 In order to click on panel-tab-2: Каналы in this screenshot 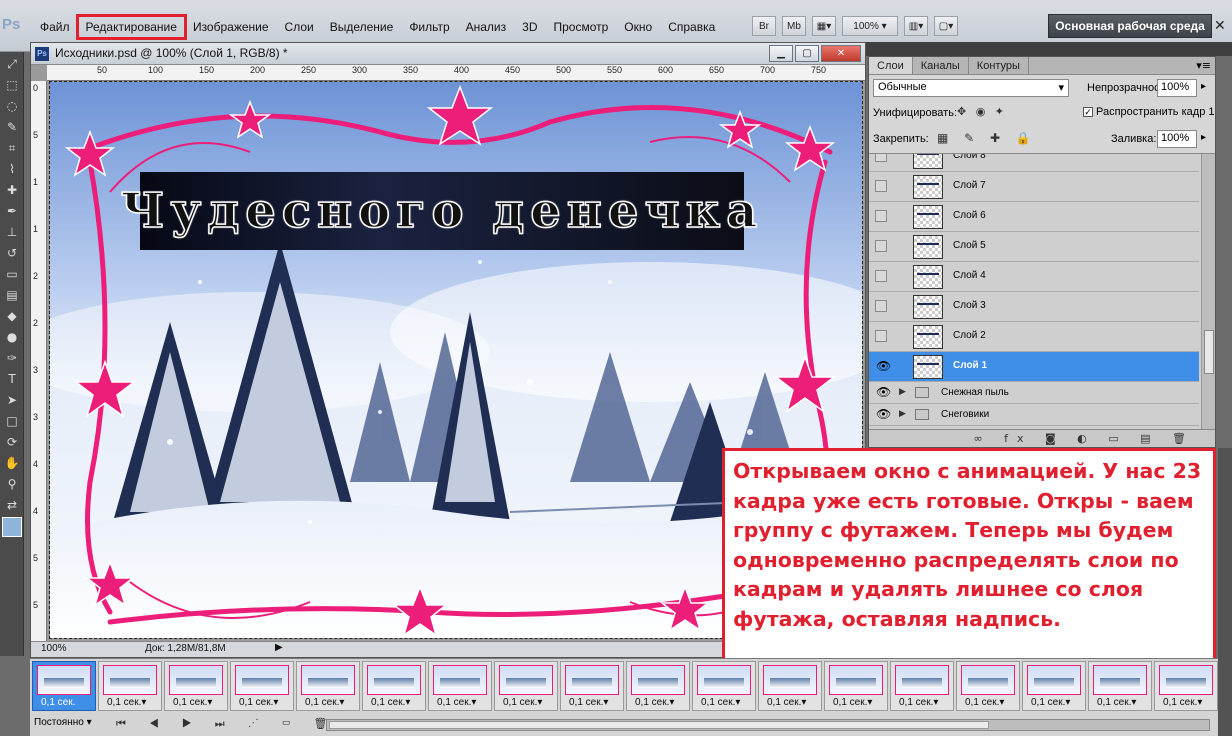, I will do `click(941, 65)`.